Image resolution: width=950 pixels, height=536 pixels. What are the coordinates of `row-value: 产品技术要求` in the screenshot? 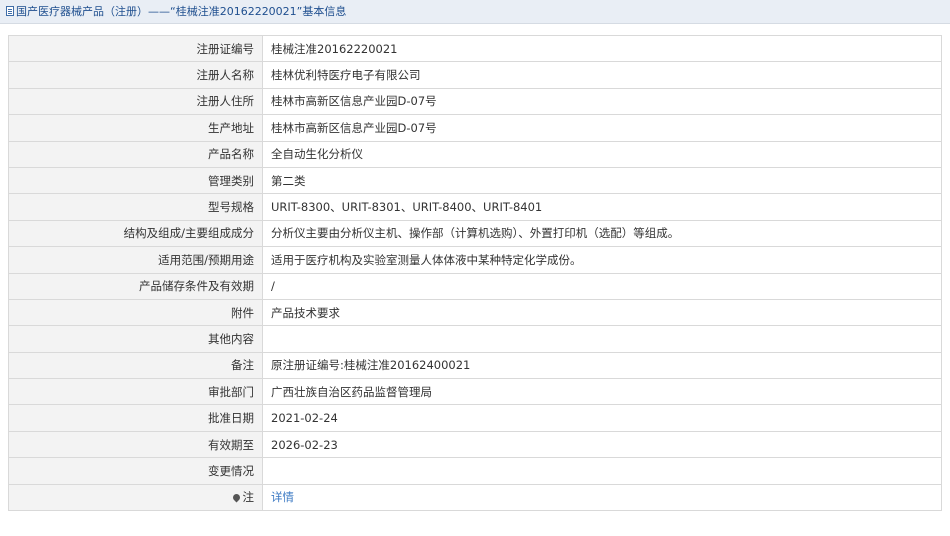 It's located at (602, 312).